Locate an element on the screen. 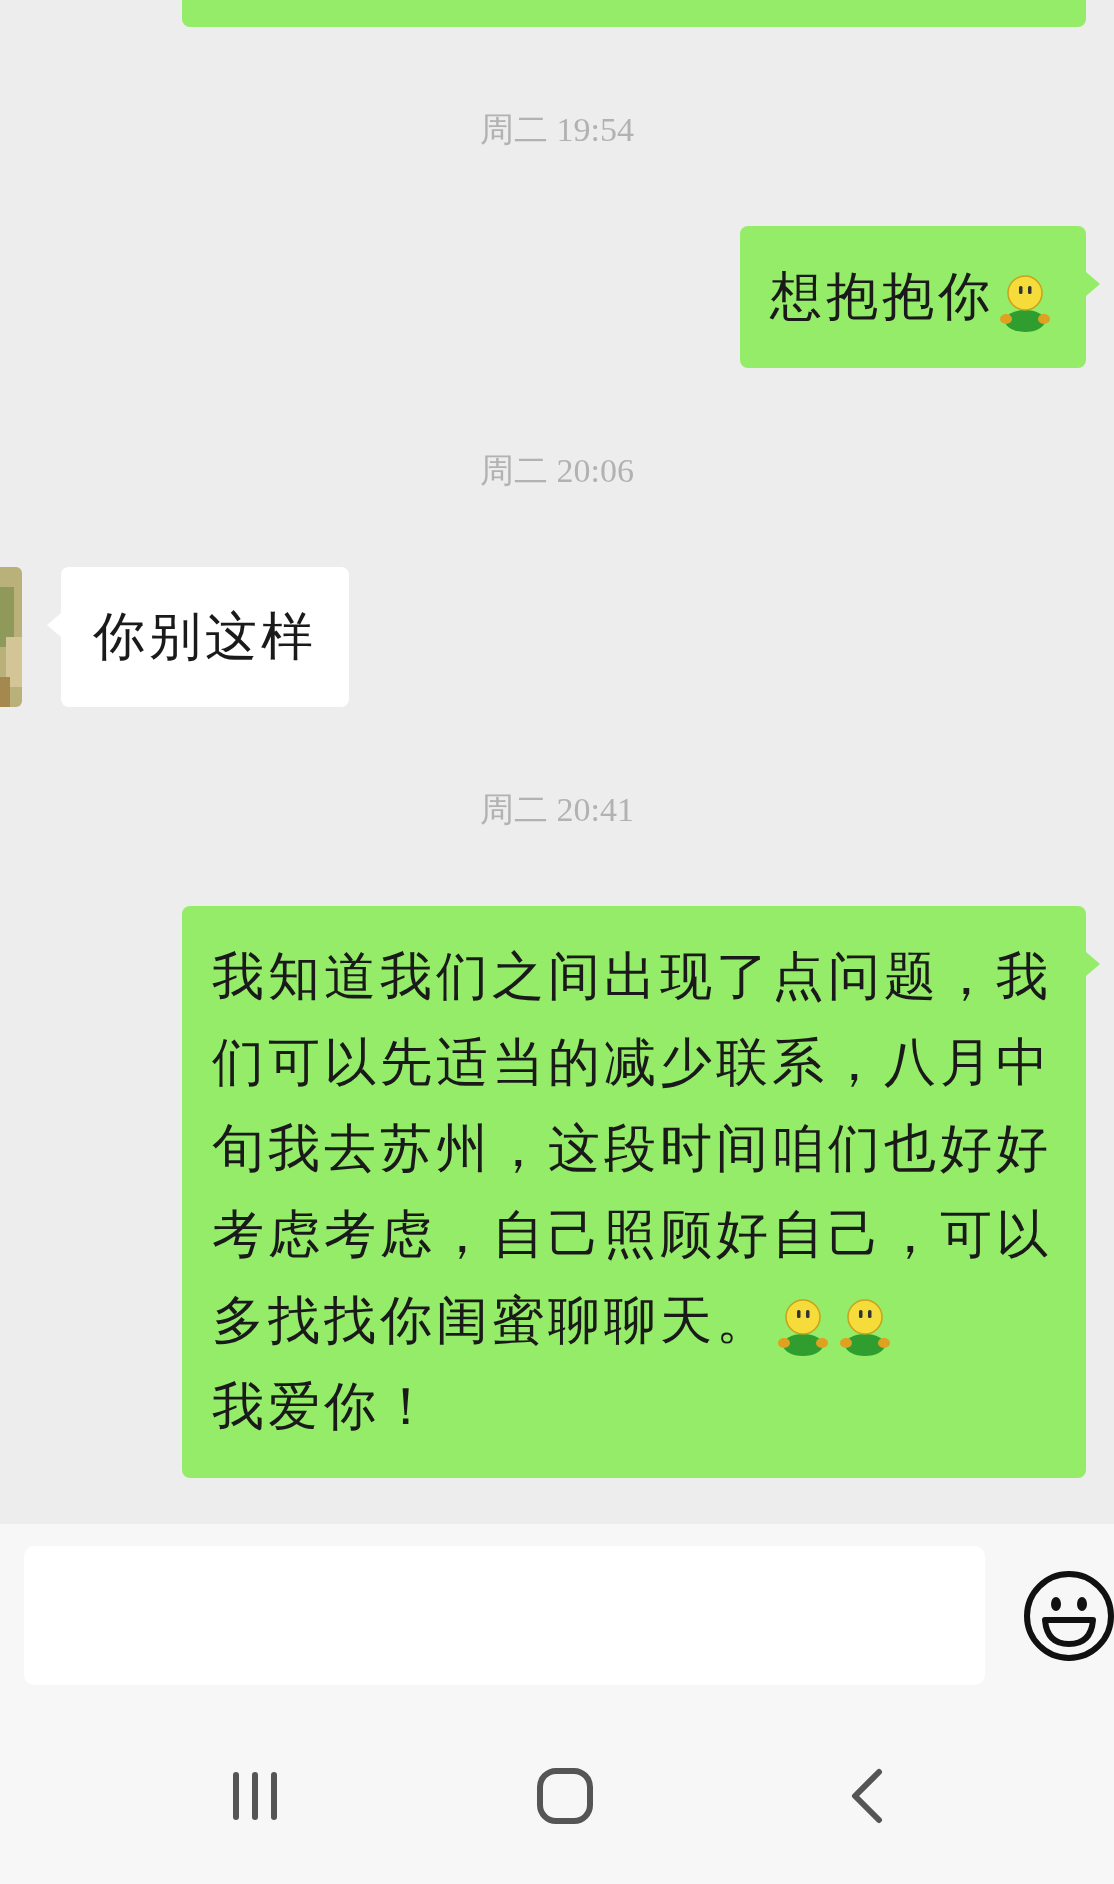  home-icon is located at coordinates (565, 1795).